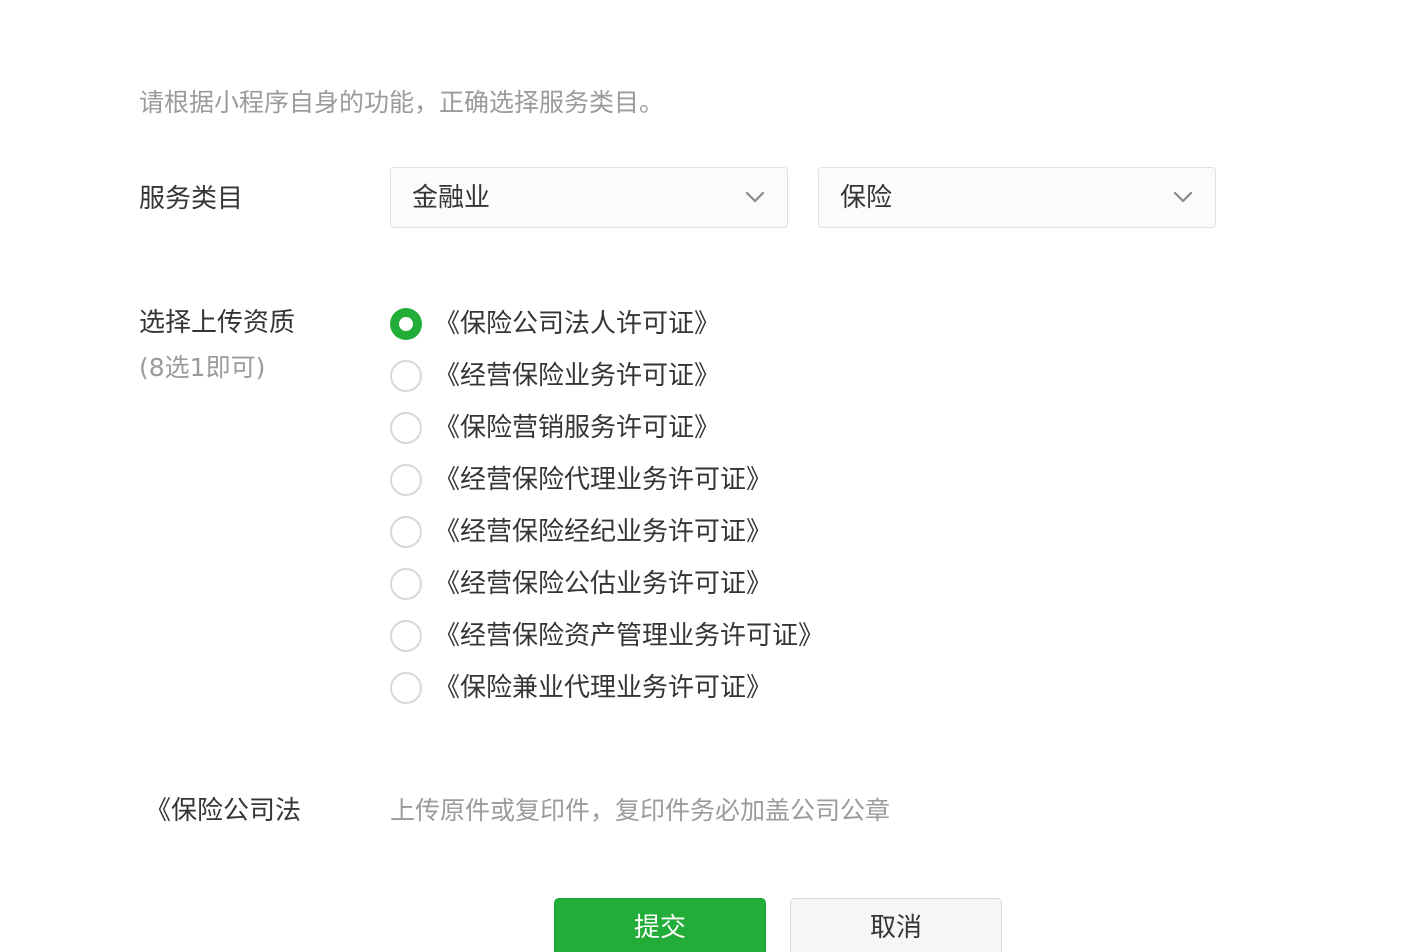  Describe the element at coordinates (603, 688) in the screenshot. I see `qualification-option-label: 《保险兼业代理业务许可证》` at that location.